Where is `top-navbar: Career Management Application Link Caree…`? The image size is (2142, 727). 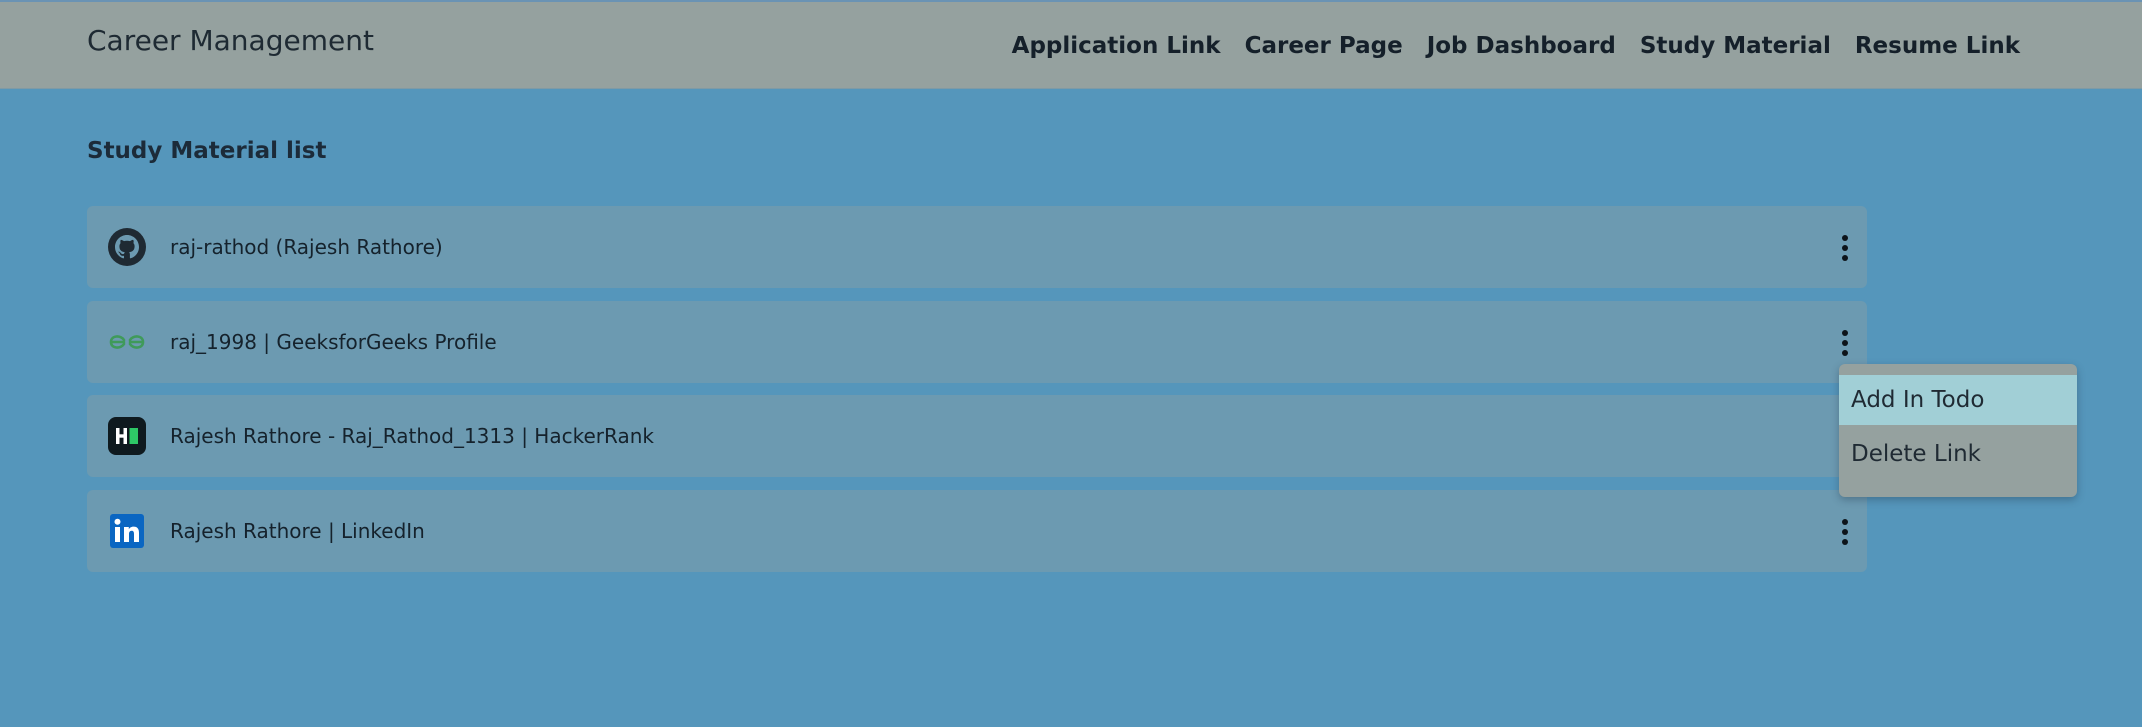
top-navbar: Career Management Application Link Caree… is located at coordinates (1071, 44).